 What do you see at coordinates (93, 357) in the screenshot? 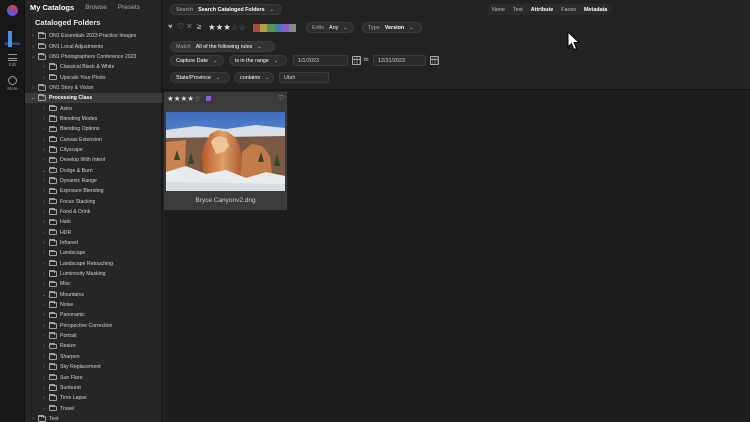
I see `folder-tree-item: › Sharpen` at bounding box center [93, 357].